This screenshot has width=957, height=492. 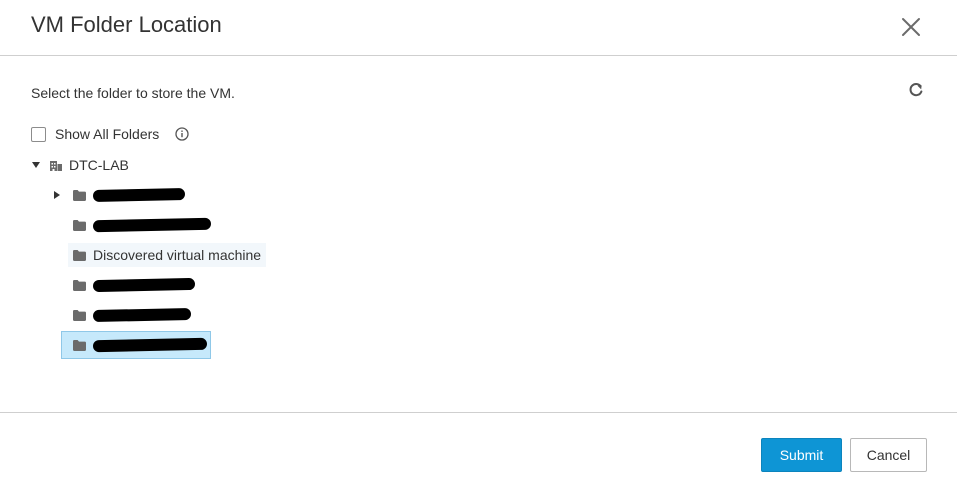 I want to click on cancel-button: Cancel, so click(x=888, y=455).